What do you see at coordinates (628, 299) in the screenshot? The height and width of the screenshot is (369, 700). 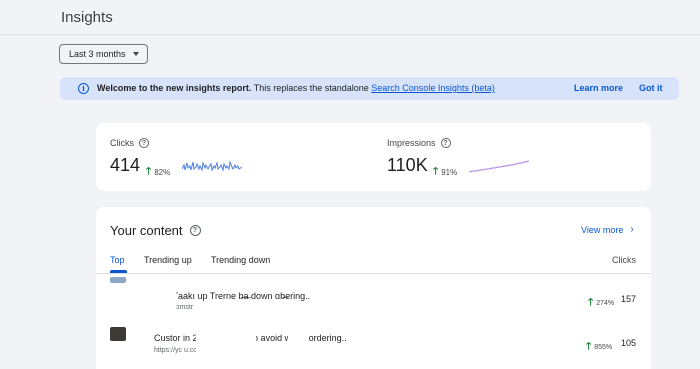 I see `row-clicks: 157` at bounding box center [628, 299].